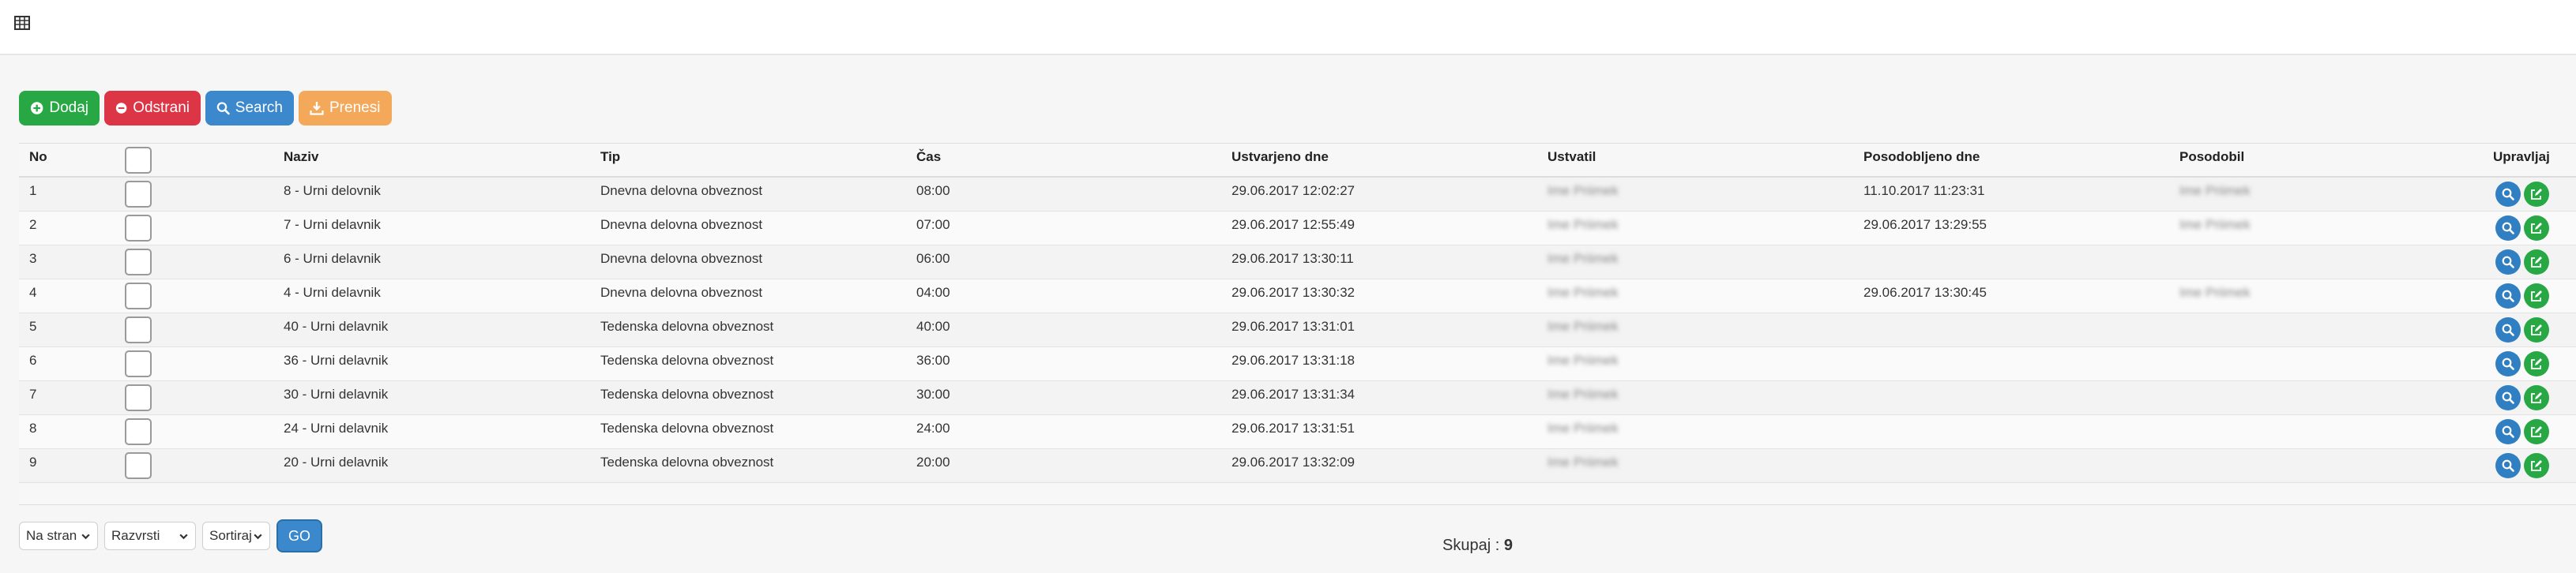 This screenshot has height=573, width=2576. Describe the element at coordinates (152, 108) in the screenshot. I see `remove-button: Odstrani` at that location.